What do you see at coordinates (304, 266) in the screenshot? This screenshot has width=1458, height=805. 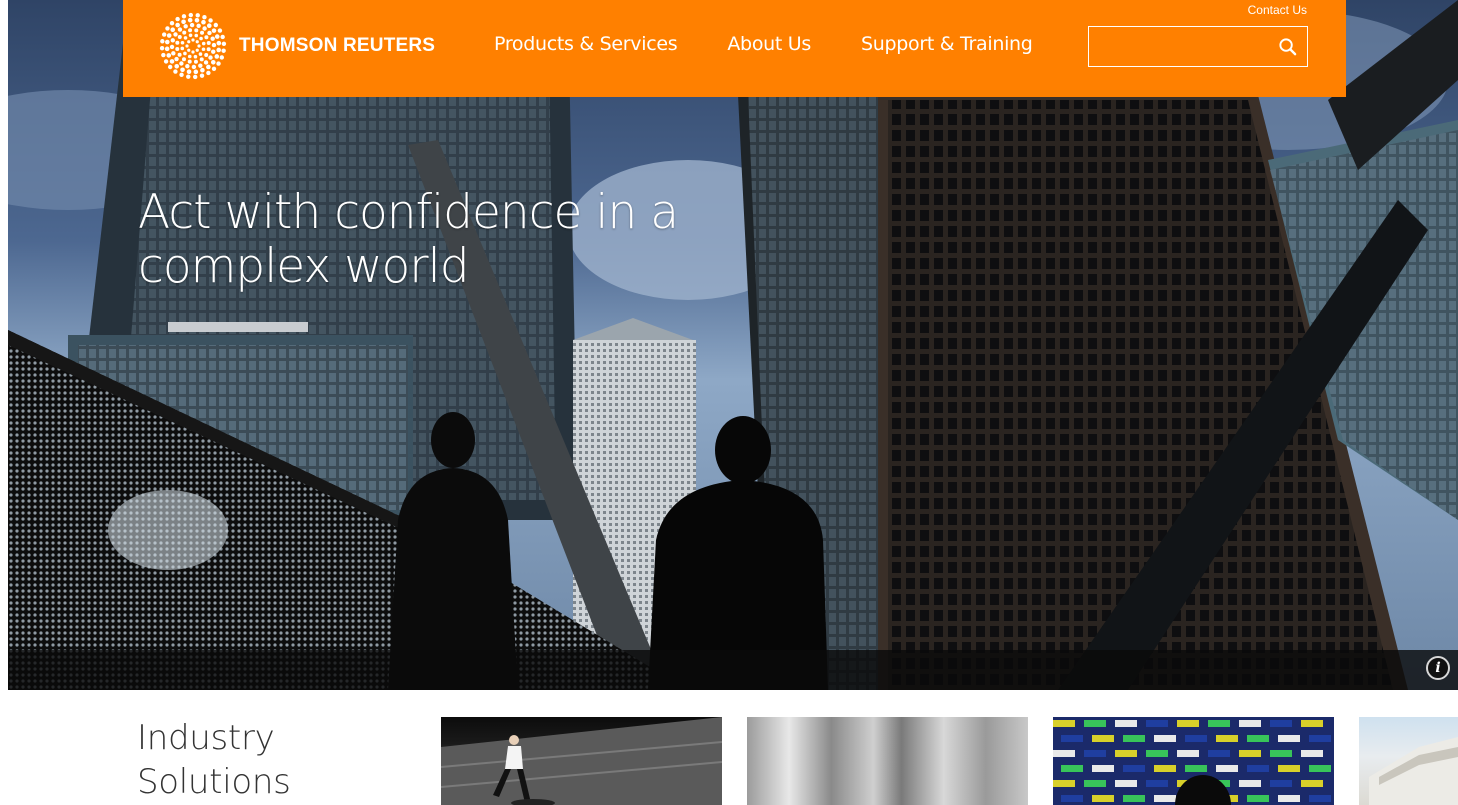 I see `hero-headline-line-2: complex world` at bounding box center [304, 266].